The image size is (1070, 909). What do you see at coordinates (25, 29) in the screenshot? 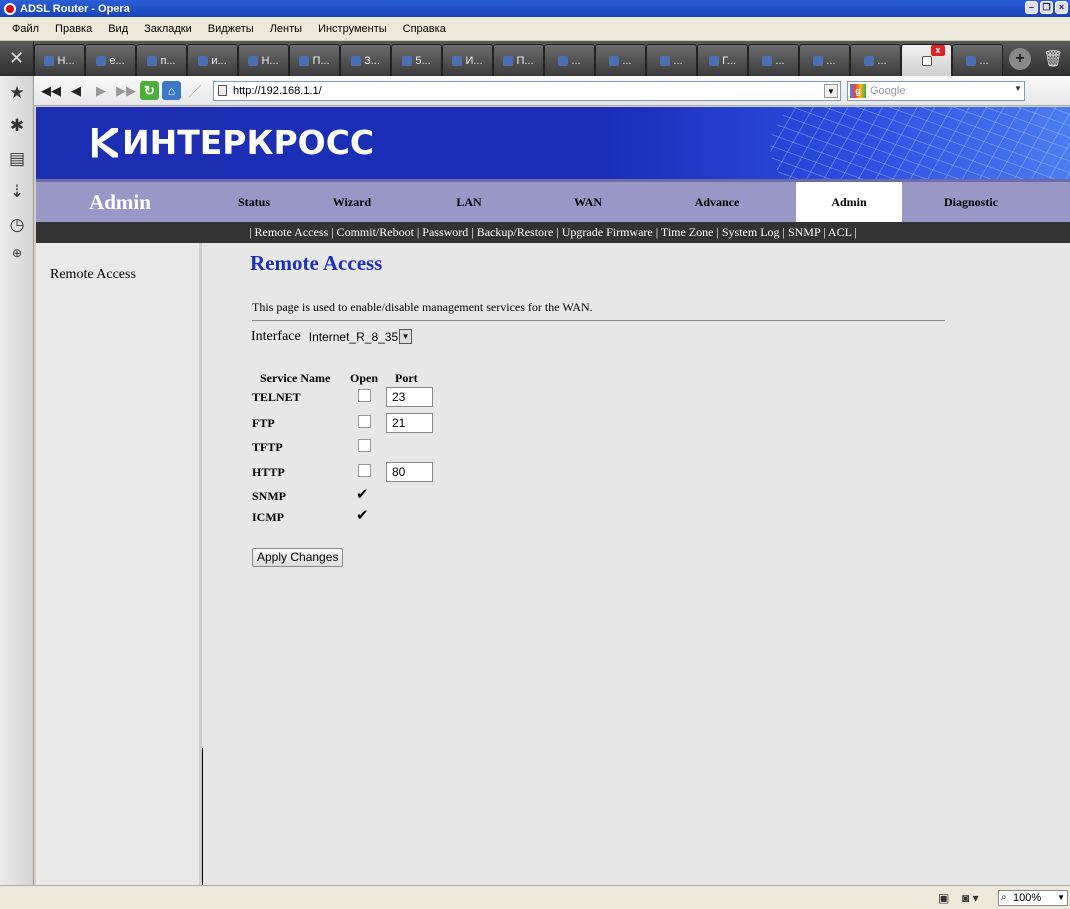
I see `menu-file: Файл` at bounding box center [25, 29].